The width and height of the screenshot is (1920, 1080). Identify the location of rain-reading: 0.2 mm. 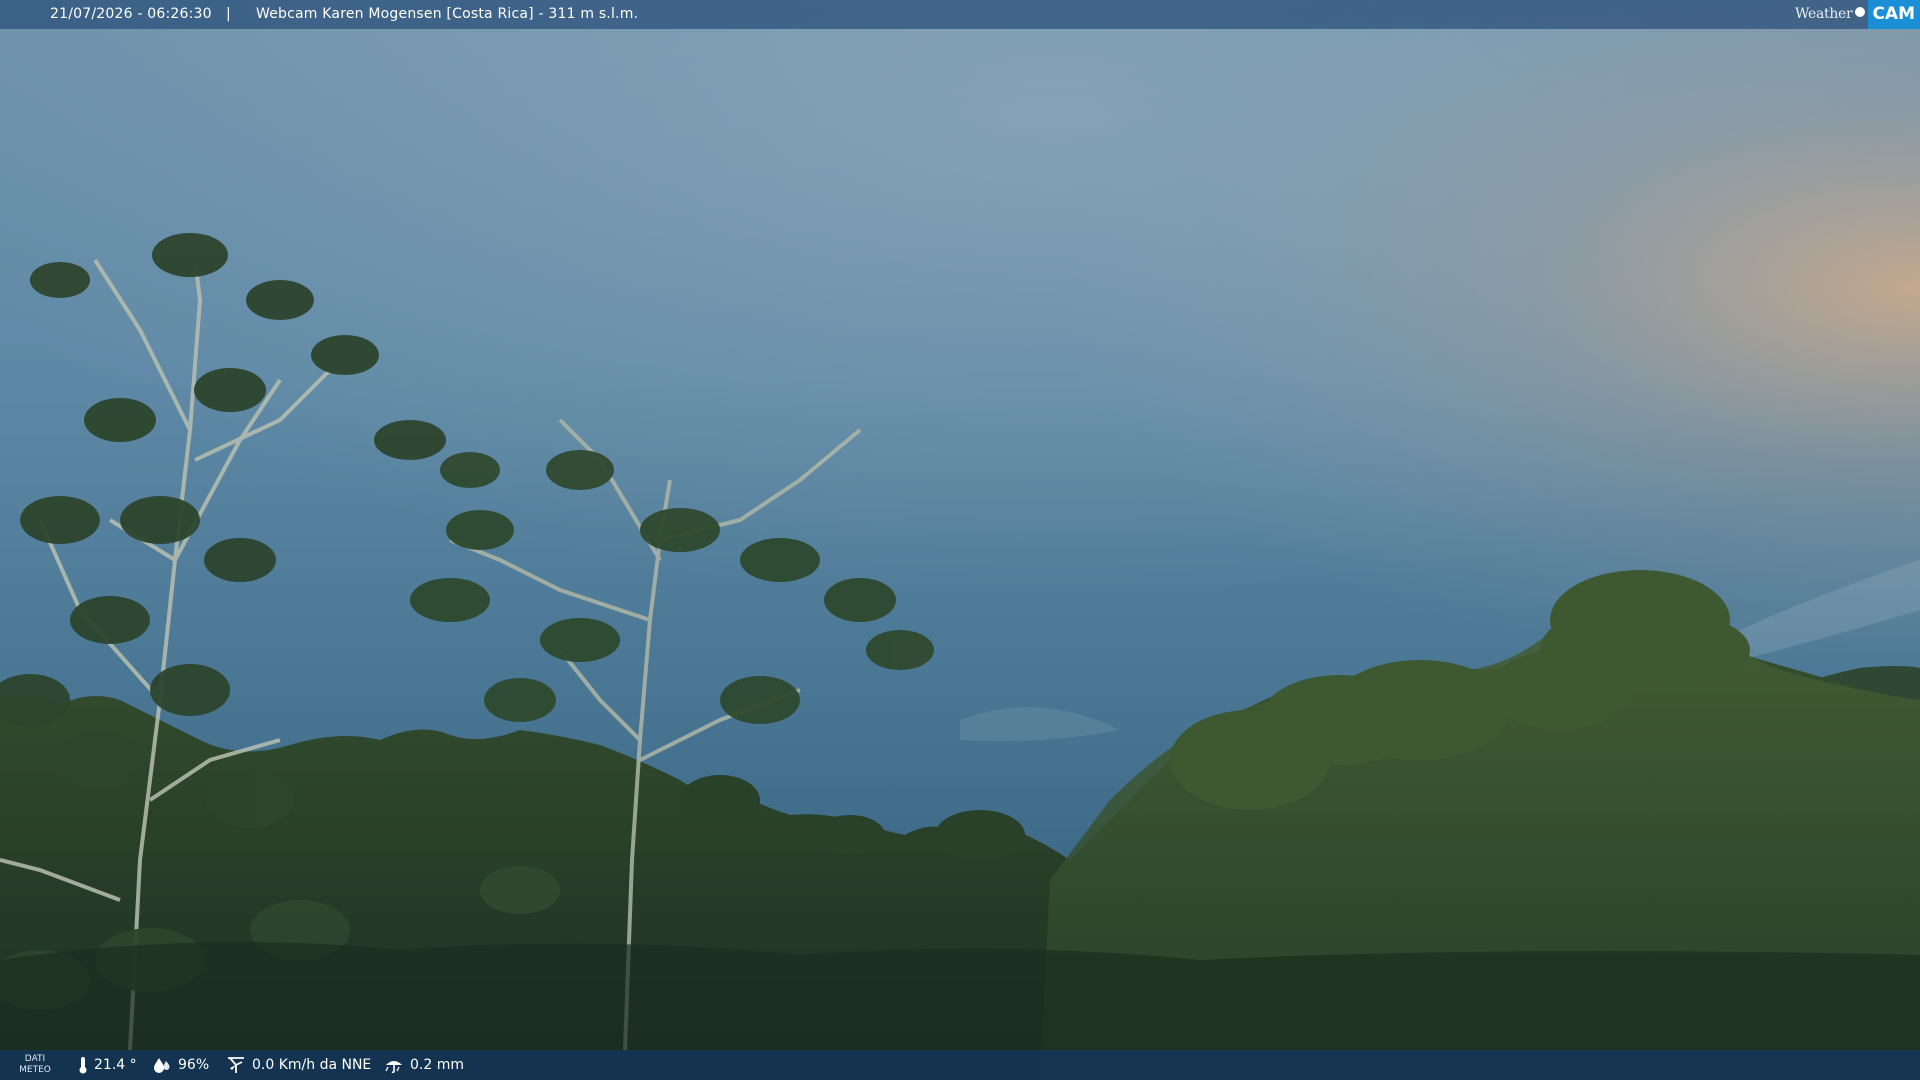
(424, 1065).